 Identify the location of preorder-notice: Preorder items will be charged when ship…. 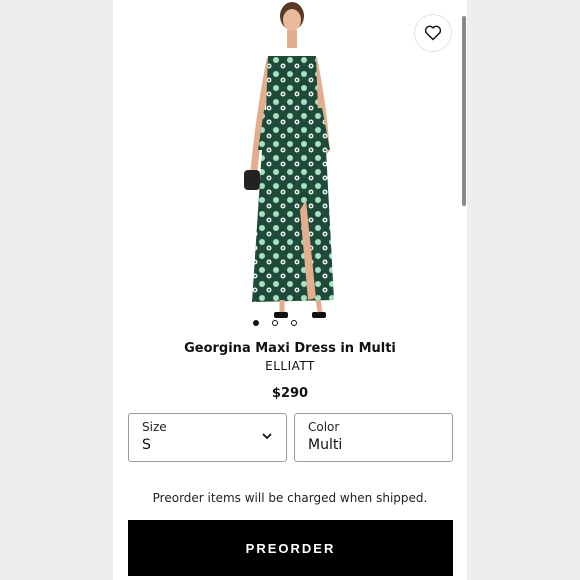
(290, 498).